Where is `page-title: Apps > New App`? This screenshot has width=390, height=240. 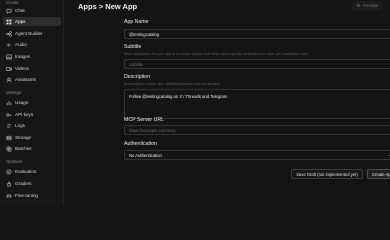 page-title: Apps > New App is located at coordinates (108, 6).